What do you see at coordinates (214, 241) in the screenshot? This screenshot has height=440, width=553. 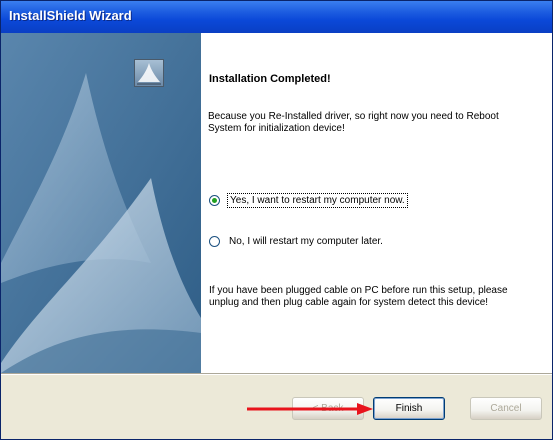 I see `restart-later-radio` at bounding box center [214, 241].